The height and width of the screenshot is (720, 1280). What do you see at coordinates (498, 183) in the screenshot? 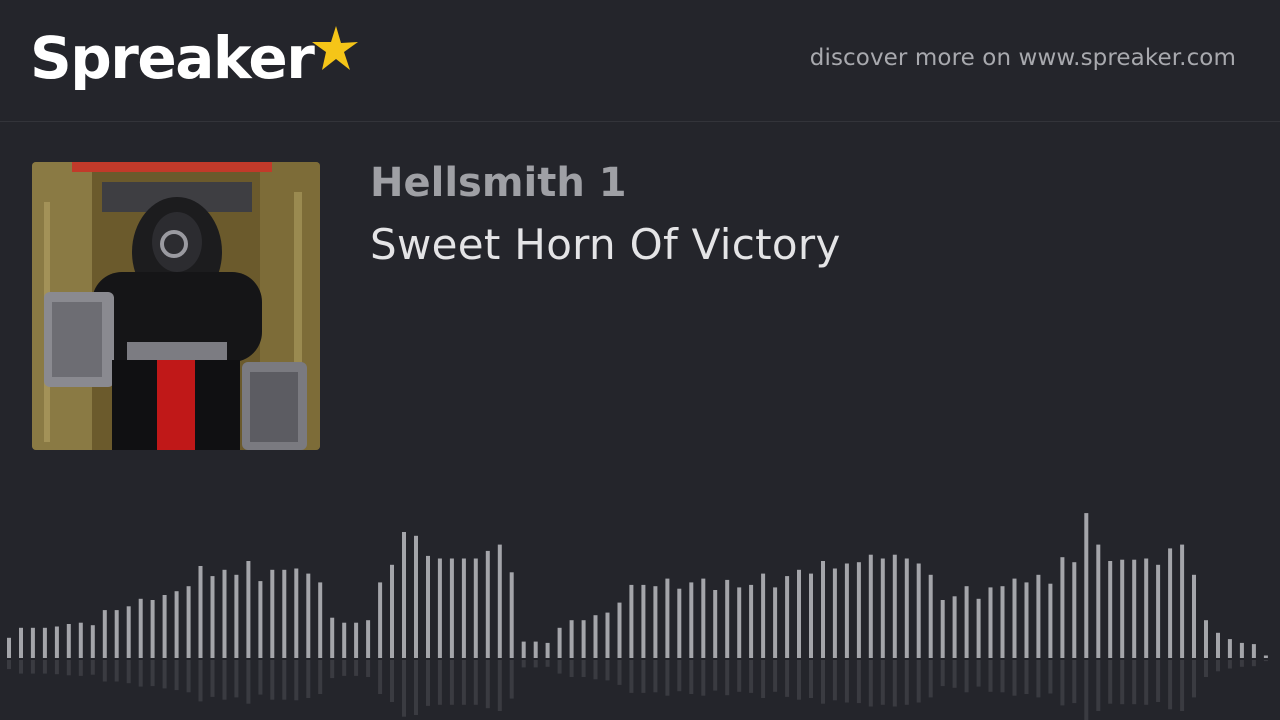
I see `episode-title: Hellsmith 1` at bounding box center [498, 183].